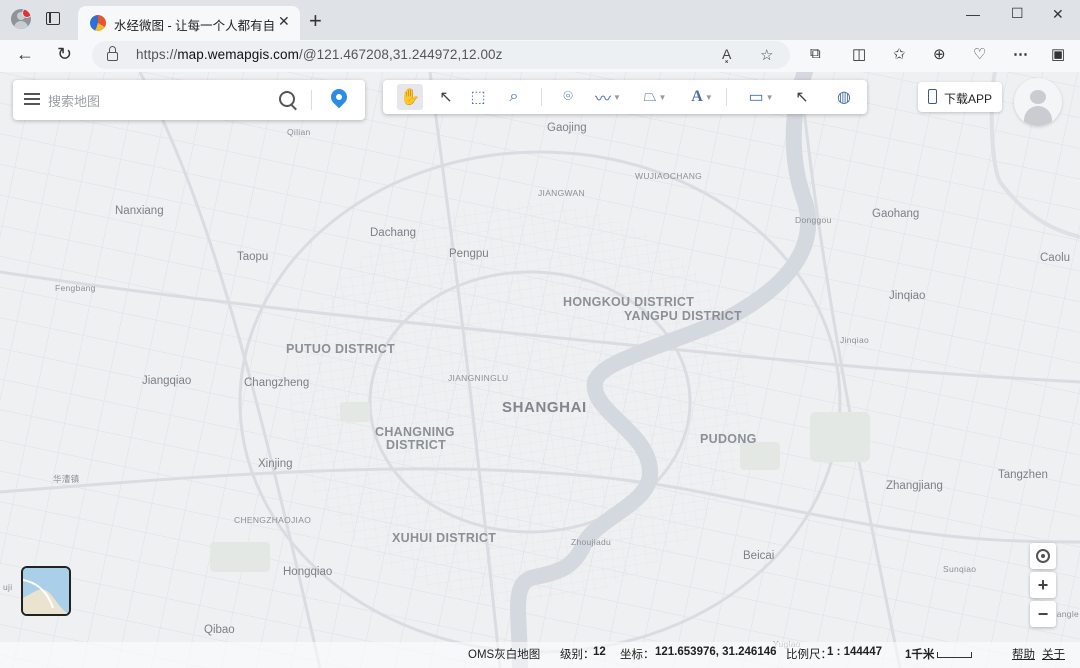 This screenshot has width=1080, height=668. What do you see at coordinates (299, 132) in the screenshot?
I see `map-label: Qilian` at bounding box center [299, 132].